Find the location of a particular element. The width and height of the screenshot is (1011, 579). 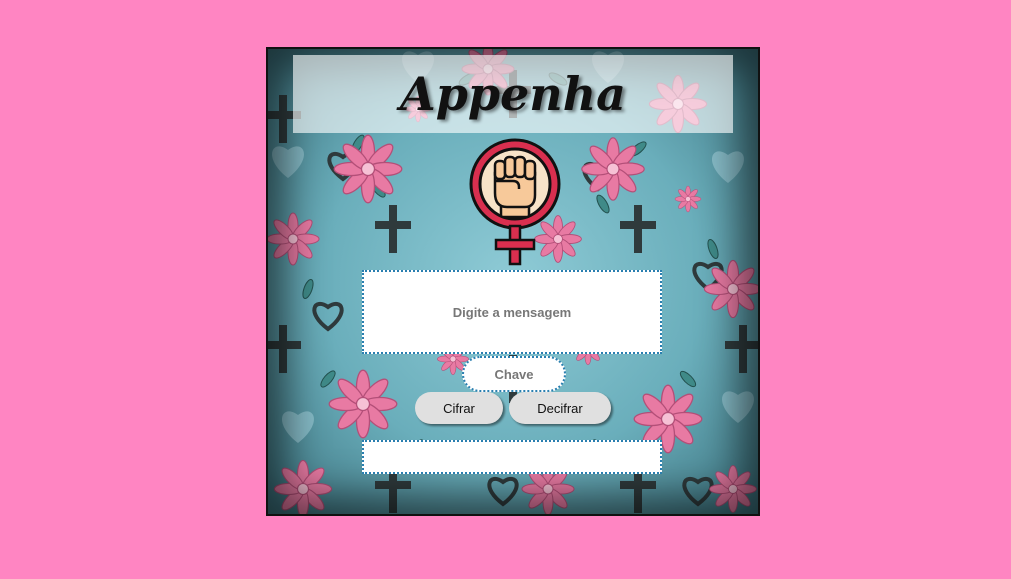

app-title: Appenha is located at coordinates (513, 94).